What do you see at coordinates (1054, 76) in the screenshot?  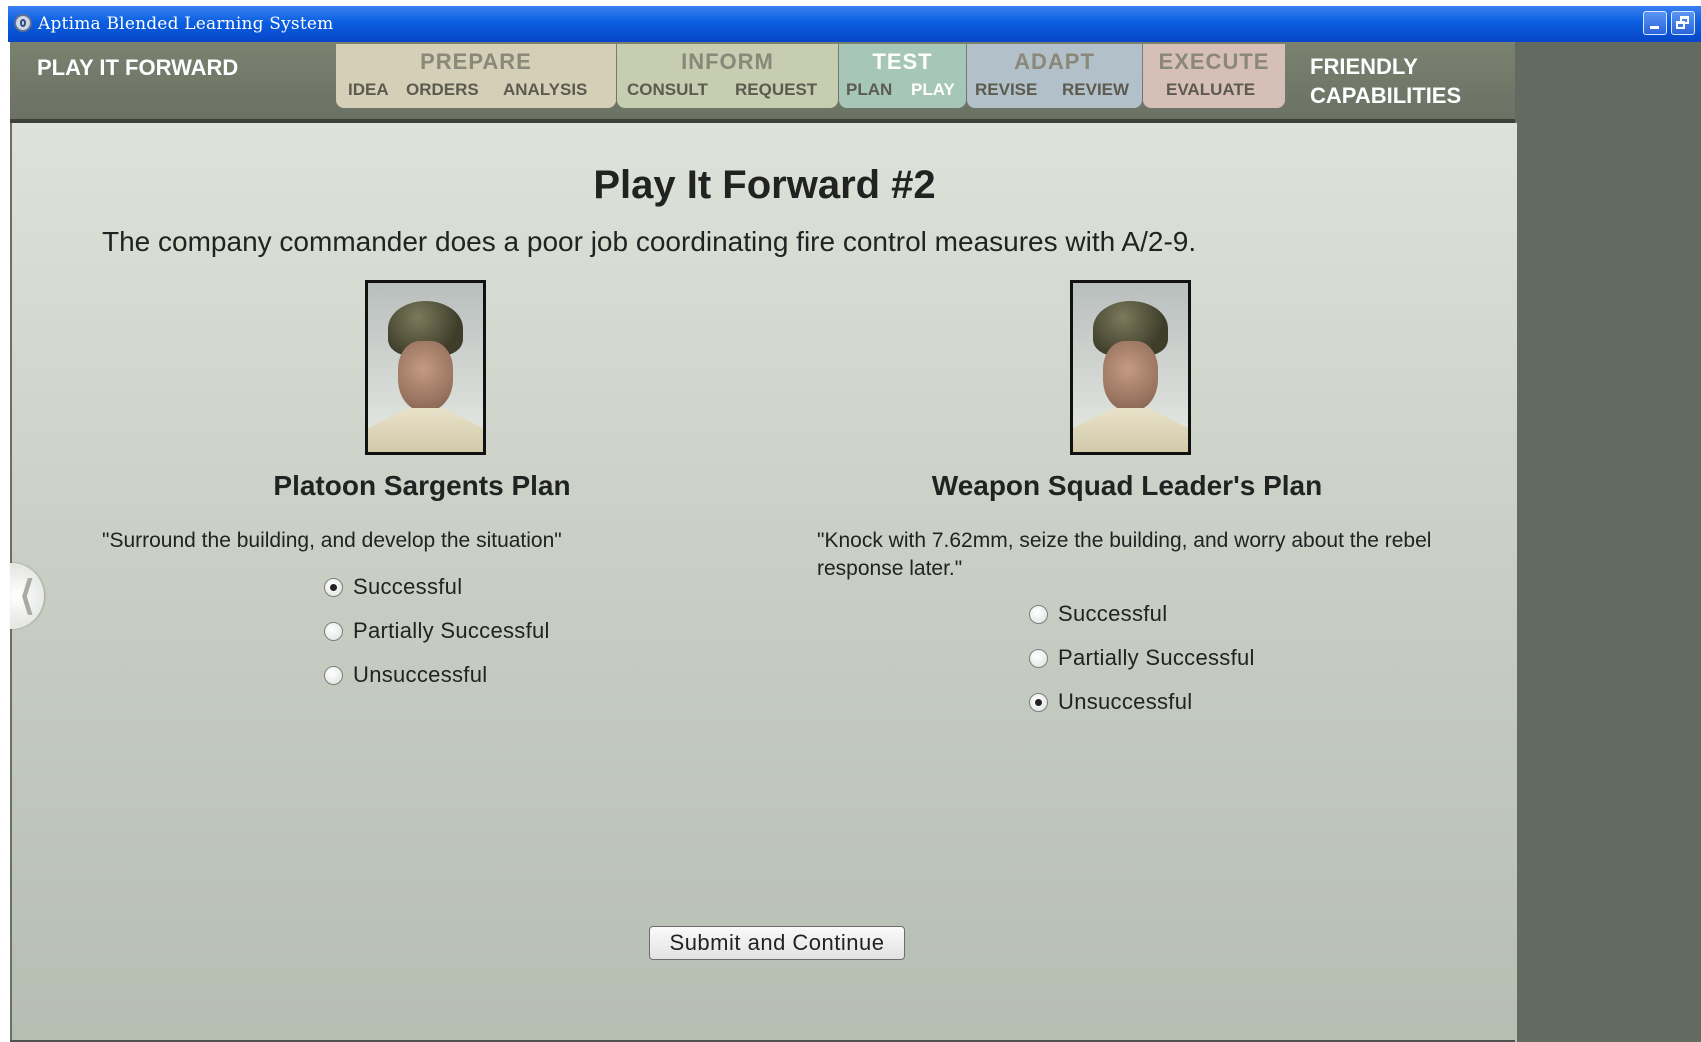 I see `nav-group-adapt: ADAPT REVISE REVIEW` at bounding box center [1054, 76].